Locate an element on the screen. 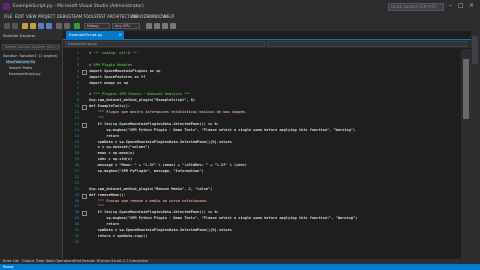 The height and width of the screenshot is (270, 480). menu-file: FILE is located at coordinates (8, 16).